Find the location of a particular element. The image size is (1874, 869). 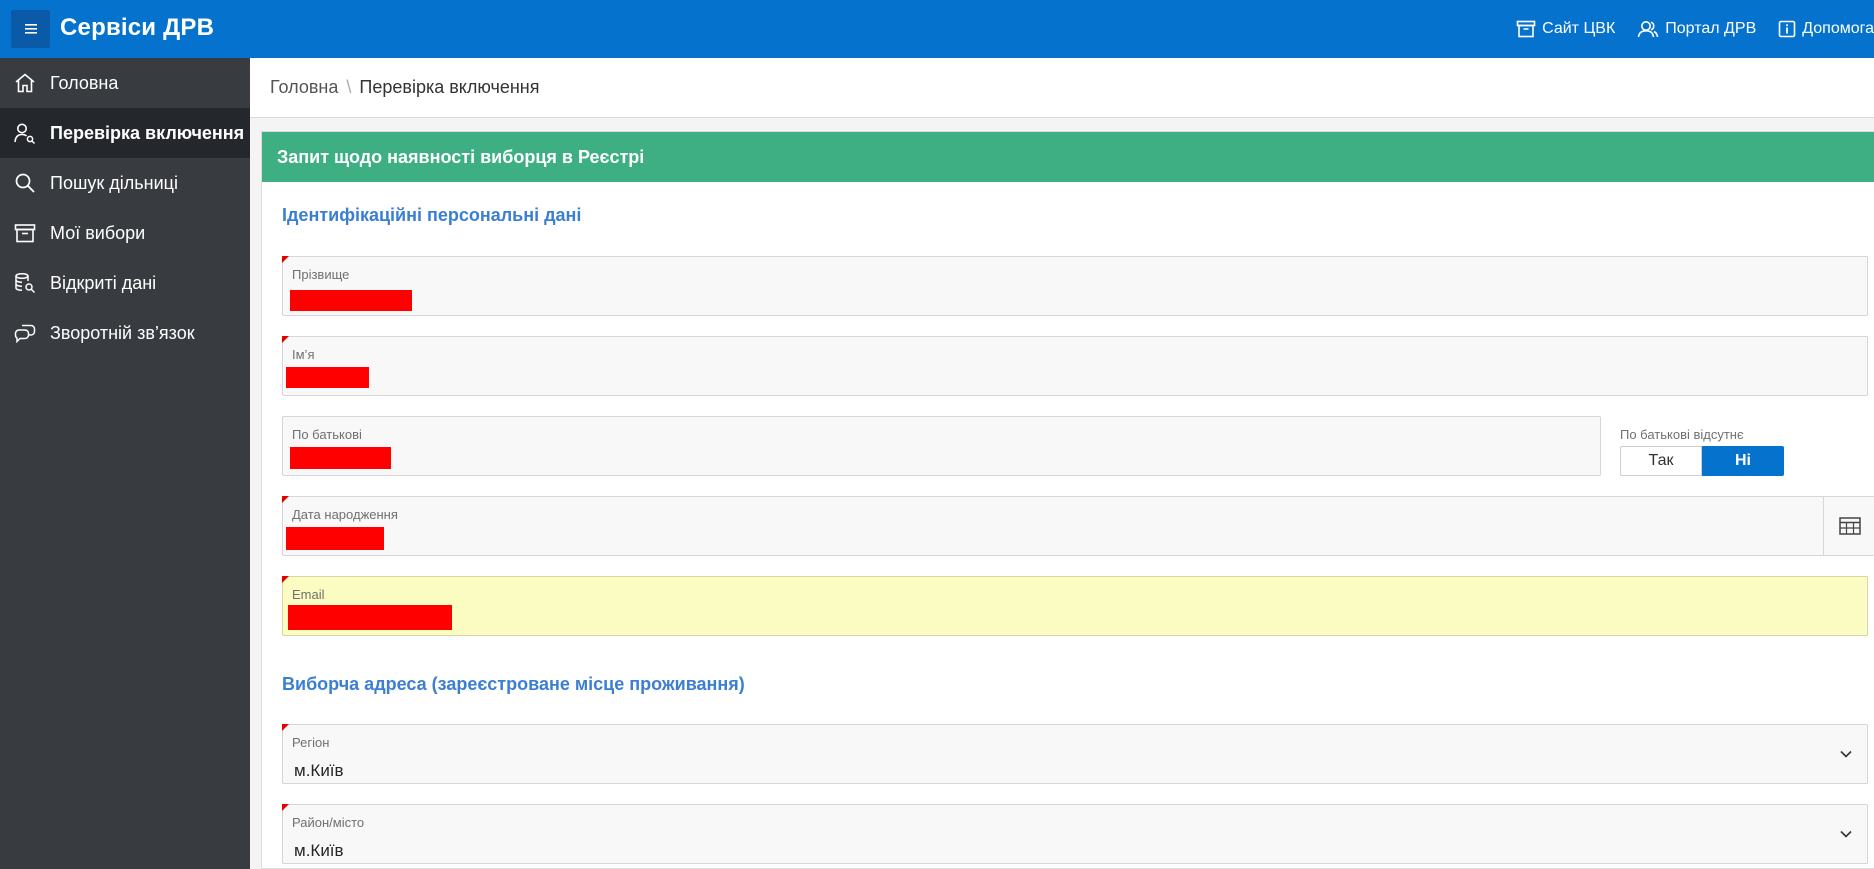

calendar-button is located at coordinates (1848, 526).